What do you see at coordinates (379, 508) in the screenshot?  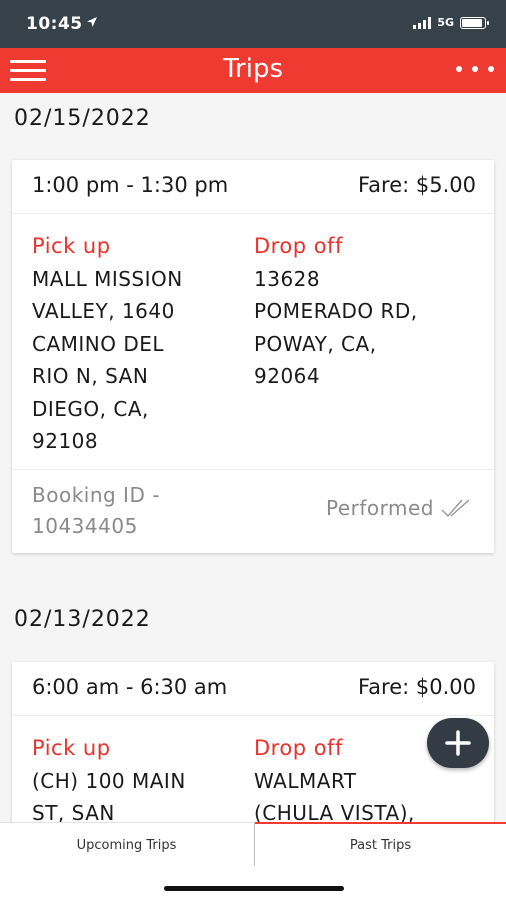 I see `status-text: Performed` at bounding box center [379, 508].